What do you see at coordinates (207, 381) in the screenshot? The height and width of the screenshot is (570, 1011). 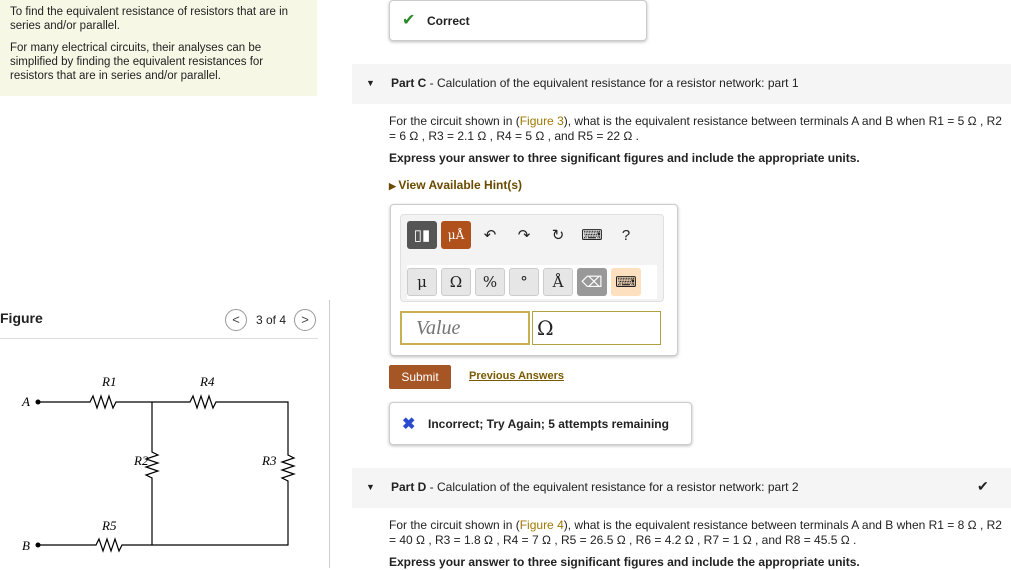 I see `r4-label: R4` at bounding box center [207, 381].